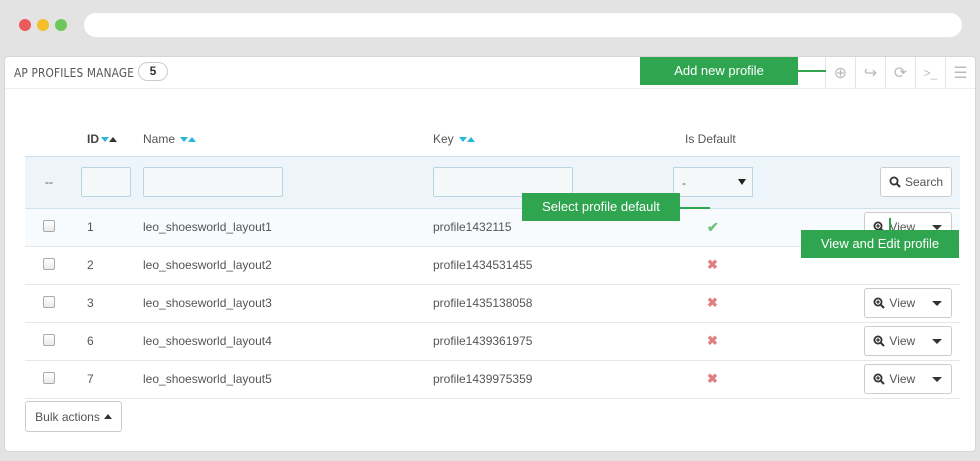  I want to click on key-column-header: Key, so click(553, 139).